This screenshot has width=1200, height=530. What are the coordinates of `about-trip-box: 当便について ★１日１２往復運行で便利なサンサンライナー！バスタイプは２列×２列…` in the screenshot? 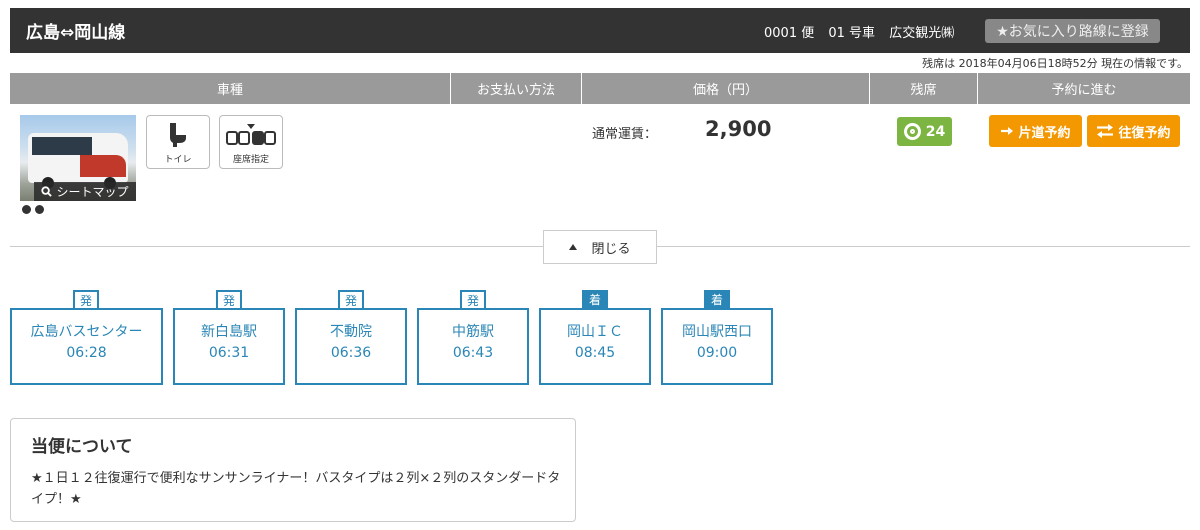 It's located at (293, 470).